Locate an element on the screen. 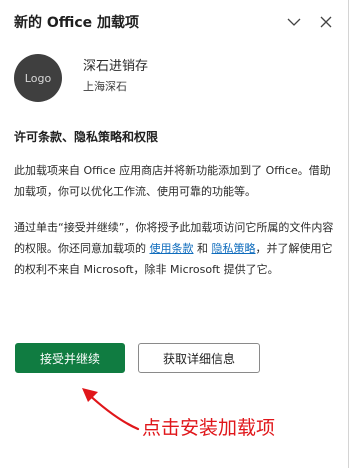 The width and height of the screenshot is (350, 468). panel-title: 新的 Office 加载项 is located at coordinates (77, 23).